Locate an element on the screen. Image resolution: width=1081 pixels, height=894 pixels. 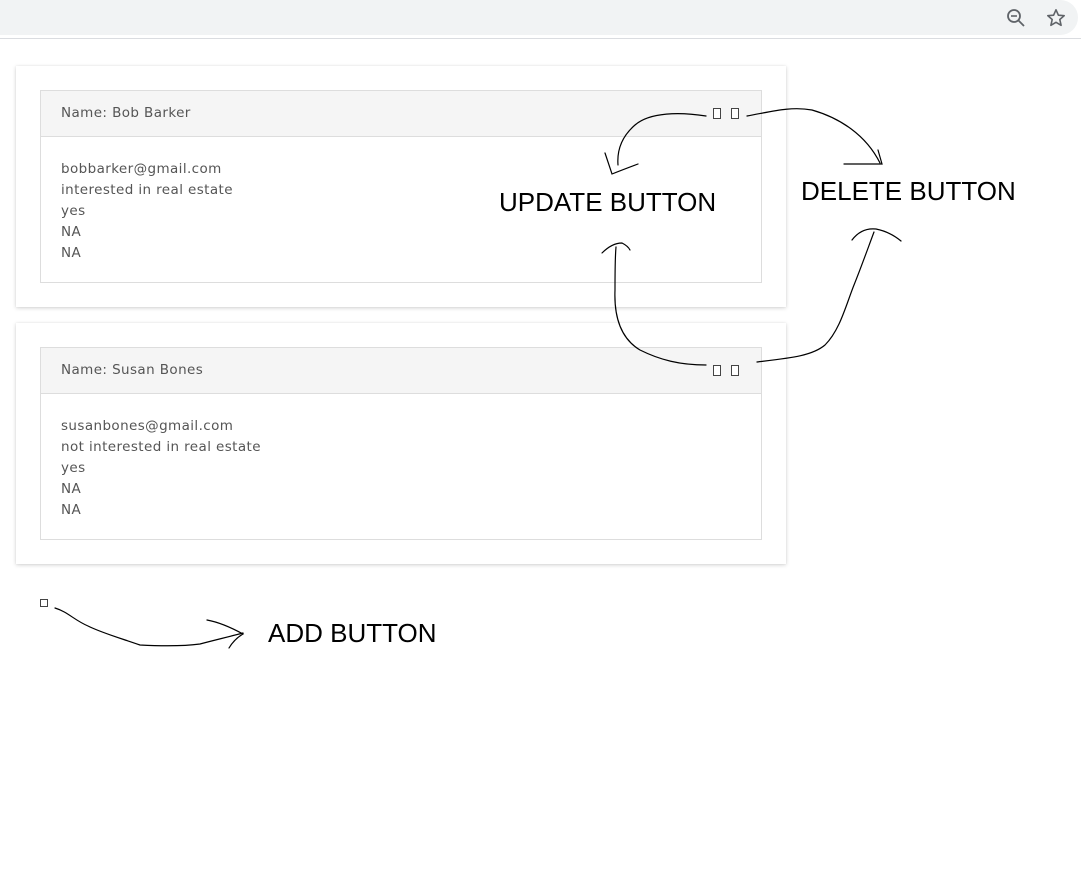
update-button-annotation: UPDATE BUTTON is located at coordinates (608, 202).